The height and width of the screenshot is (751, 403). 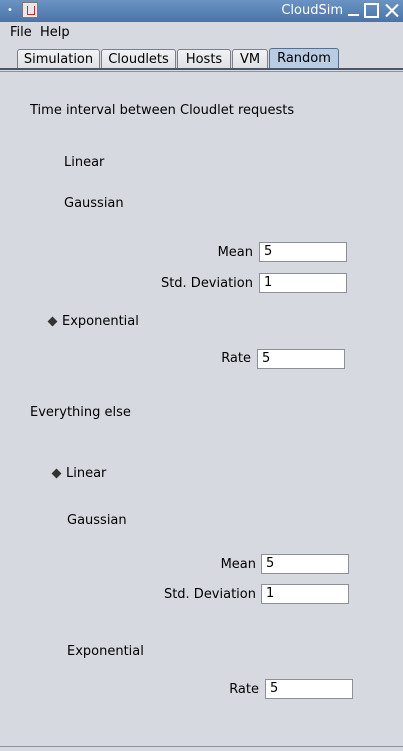 What do you see at coordinates (250, 59) in the screenshot?
I see `tab-vm: VM` at bounding box center [250, 59].